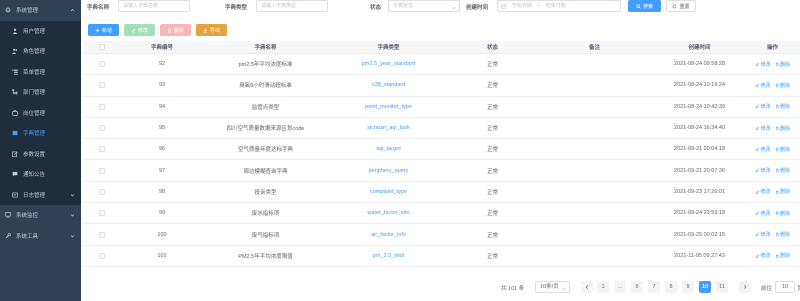 The height and width of the screenshot is (301, 800). Describe the element at coordinates (594, 48) in the screenshot. I see `header-remark: 备注` at that location.